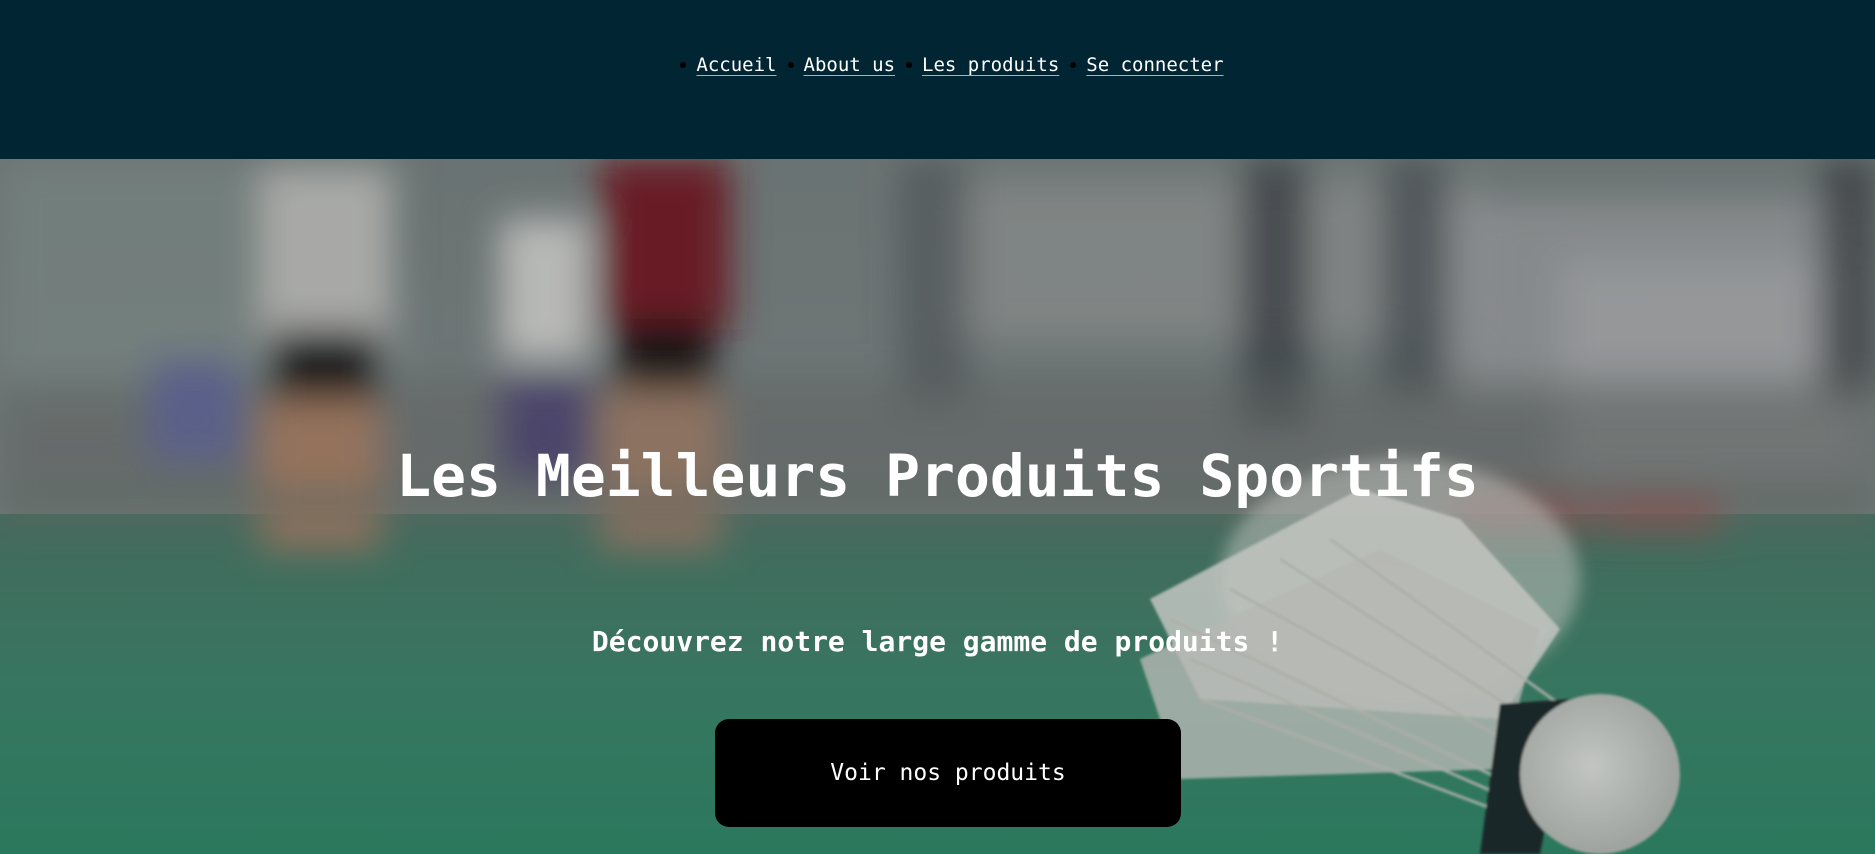 The height and width of the screenshot is (854, 1875). Describe the element at coordinates (948, 773) in the screenshot. I see `view-products-button: Voir nos produits` at that location.